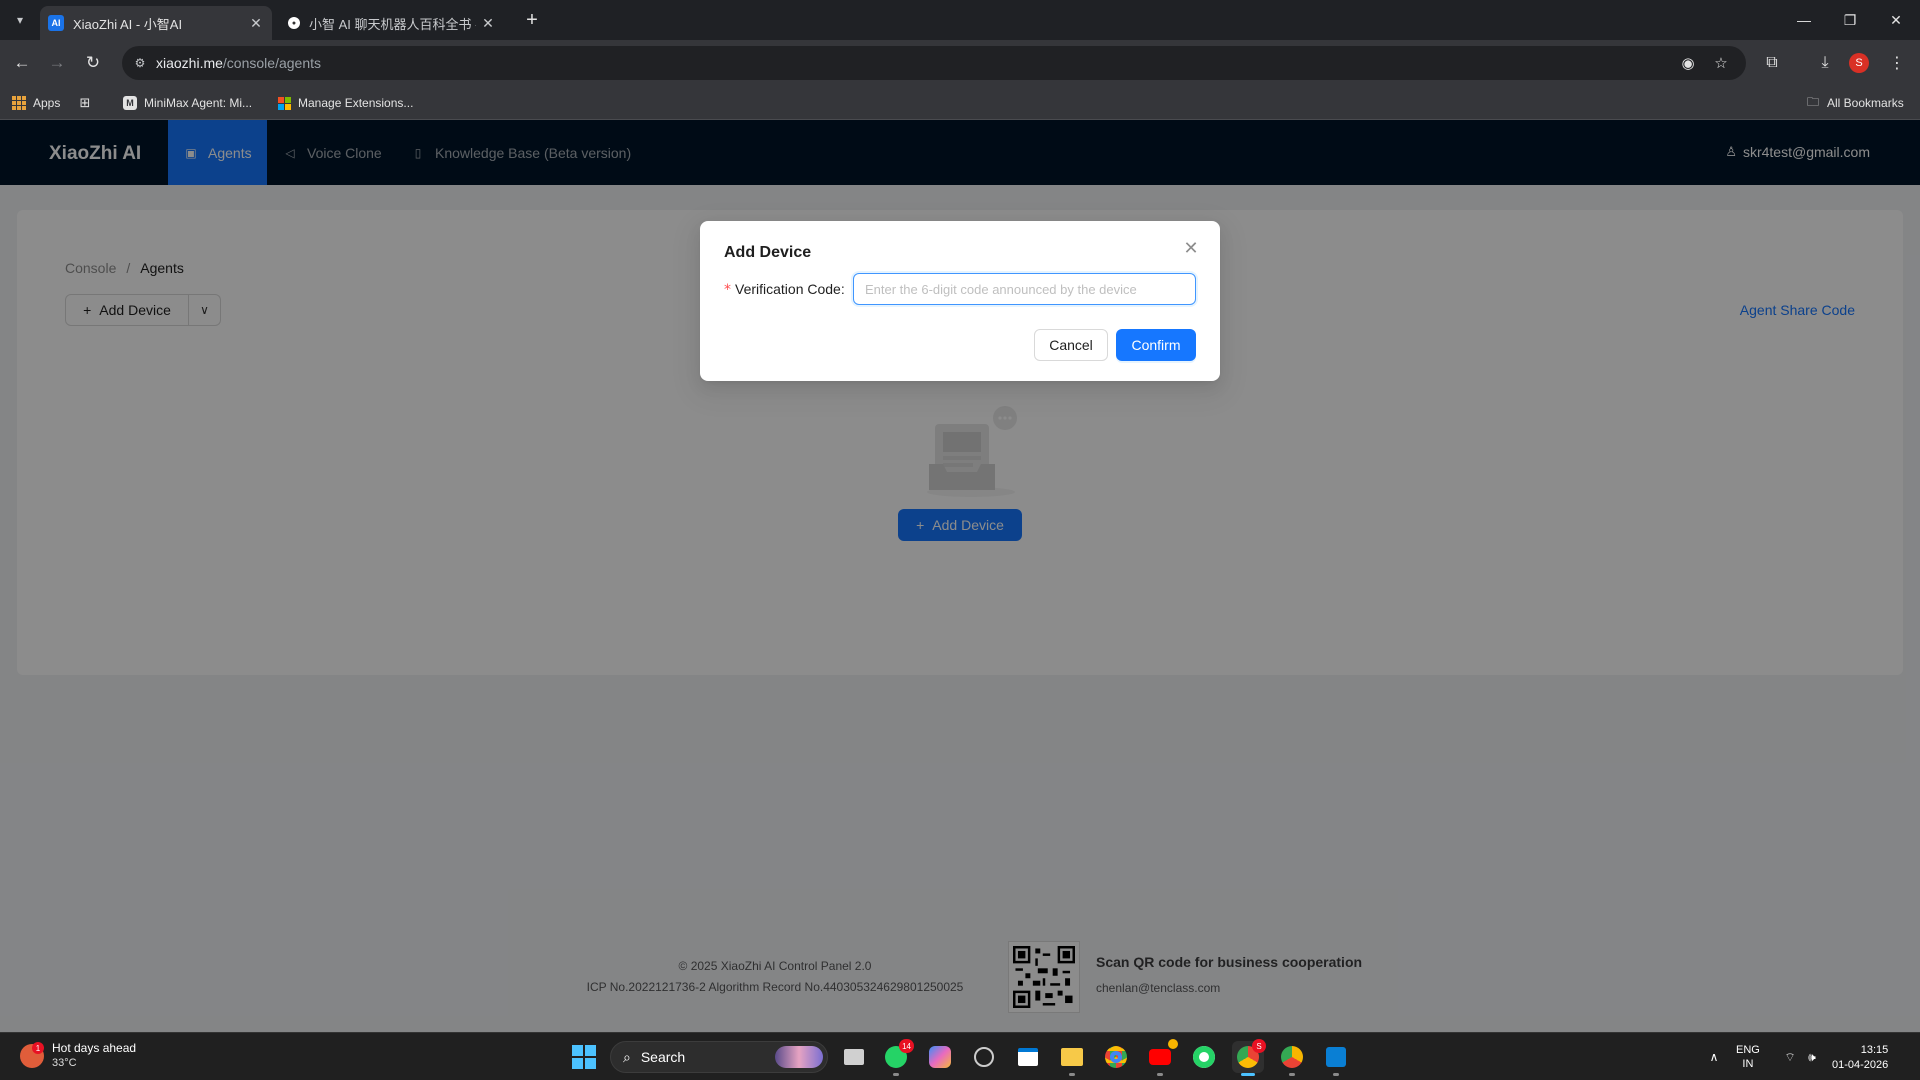 This screenshot has width=1920, height=1080. Describe the element at coordinates (1173, 1044) in the screenshot. I see `notification-dot` at that location.